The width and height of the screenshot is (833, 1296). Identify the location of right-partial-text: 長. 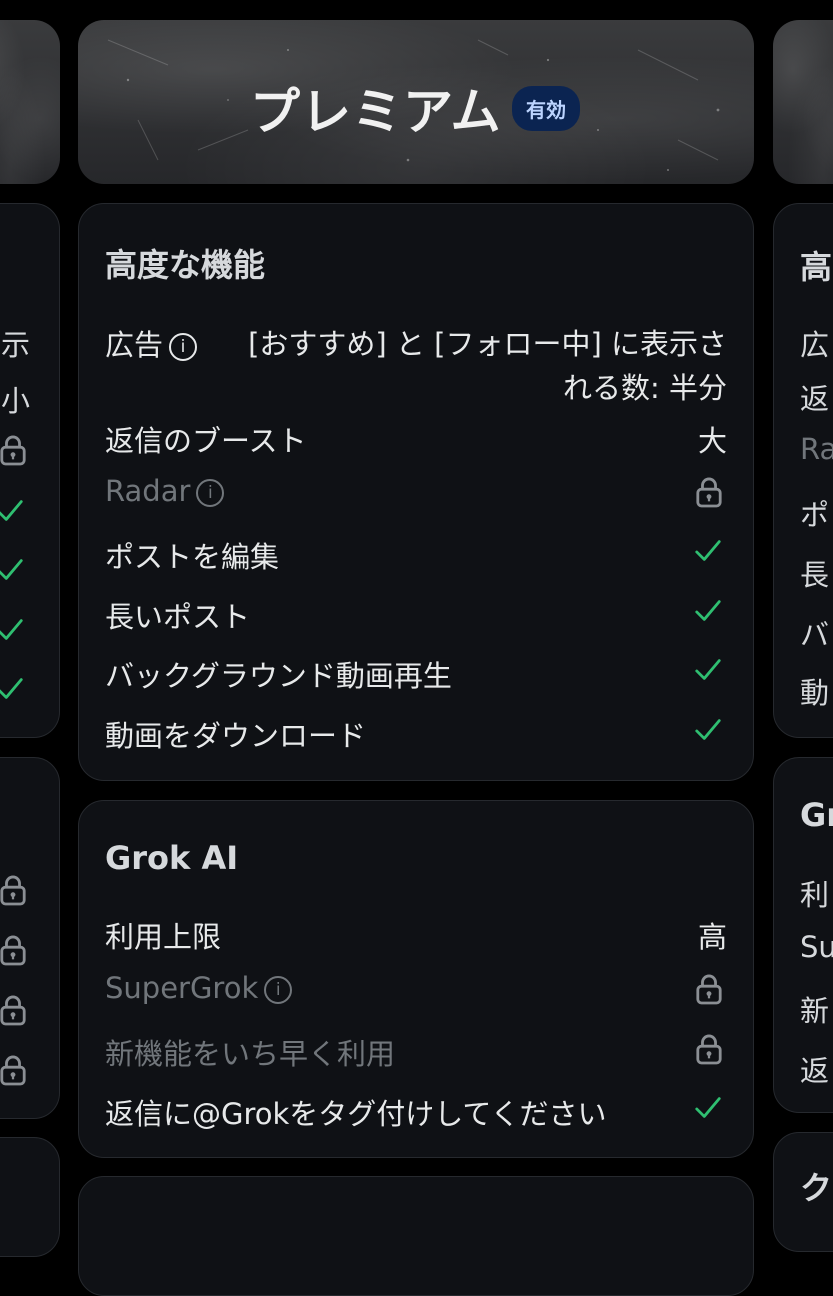
(815, 575).